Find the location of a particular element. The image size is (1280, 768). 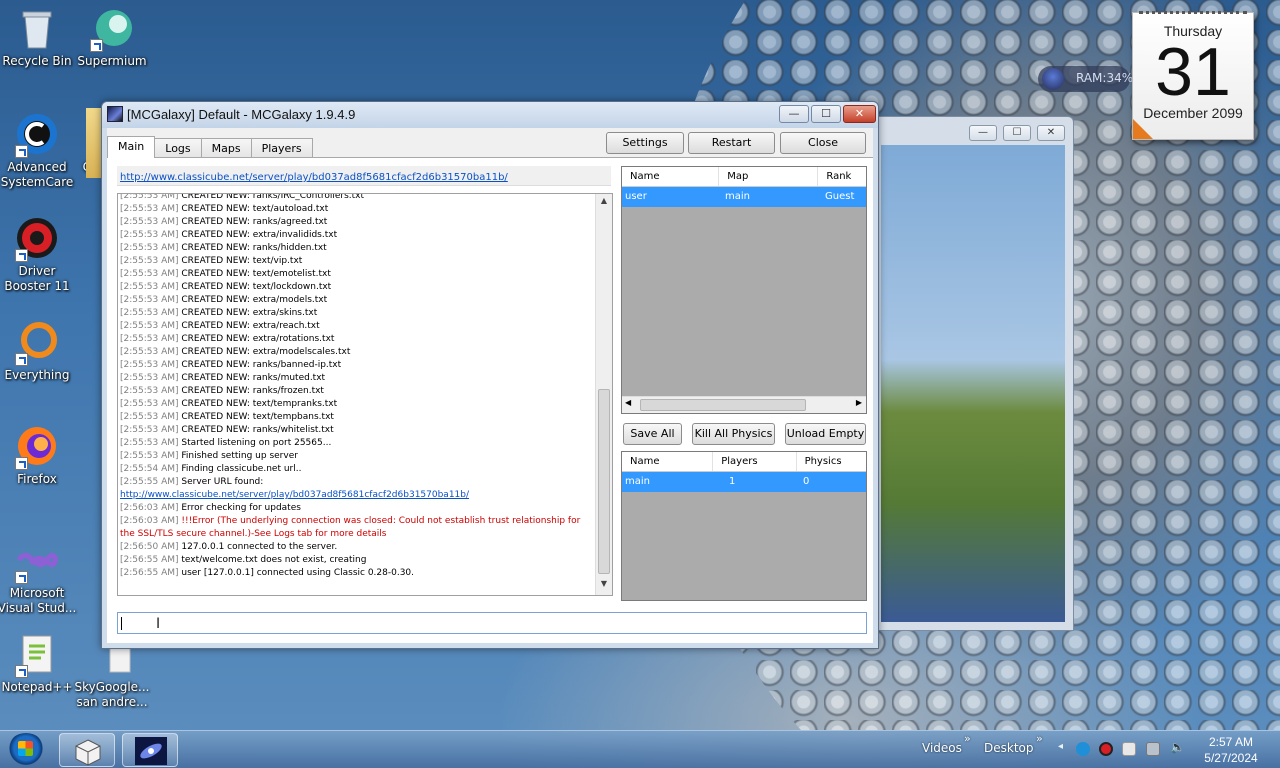

toolbar-videos: Videos is located at coordinates (942, 748).